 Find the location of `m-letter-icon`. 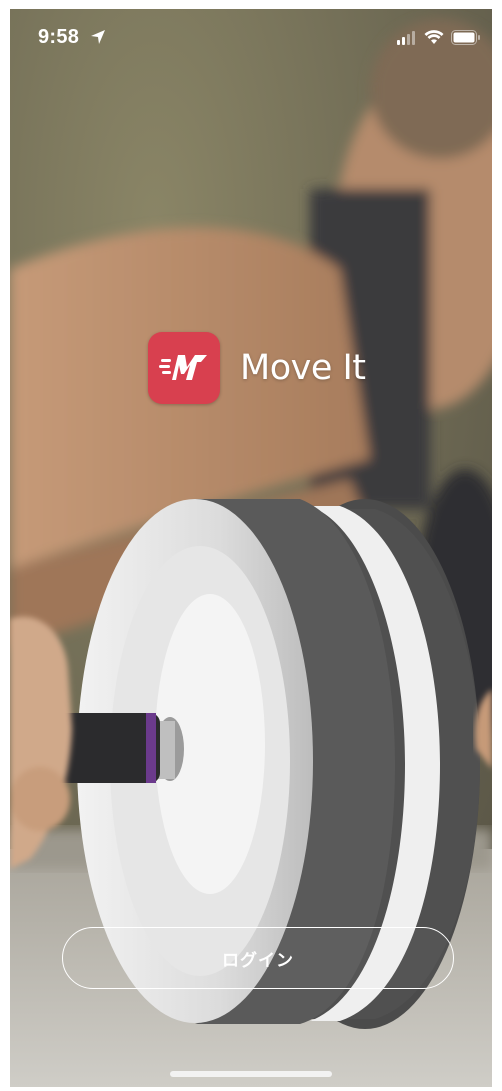

m-letter-icon is located at coordinates (183, 367).